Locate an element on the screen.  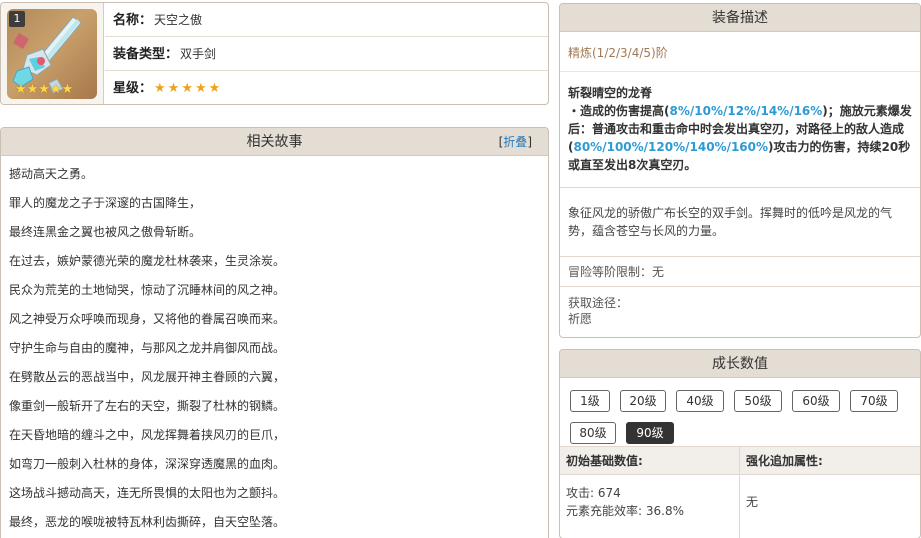
level-button-20: 20级 is located at coordinates (643, 401).